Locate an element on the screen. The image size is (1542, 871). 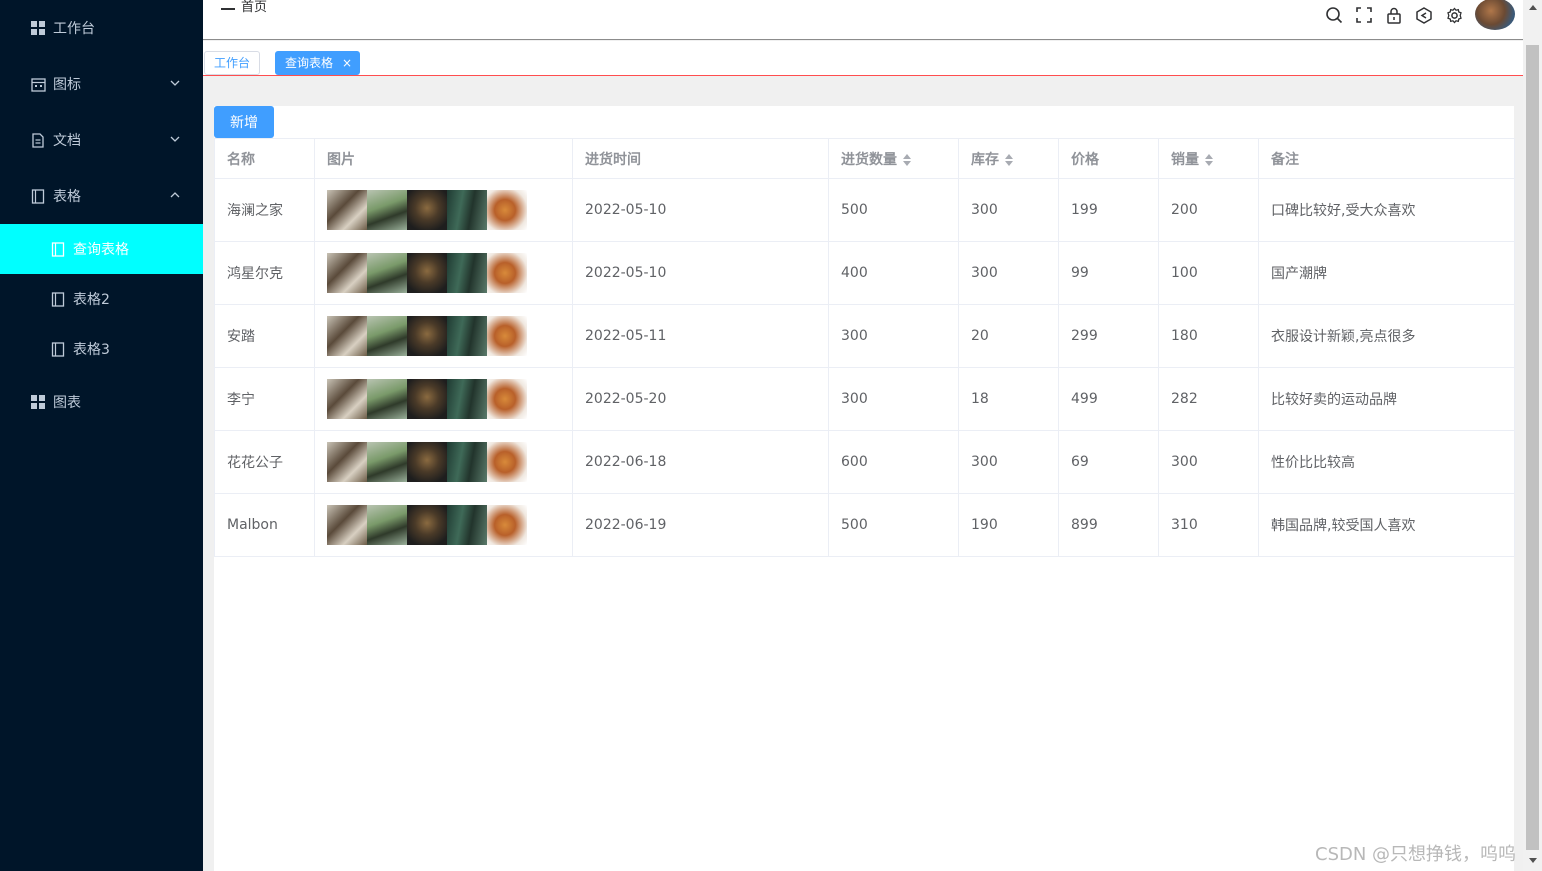
sidebar-item-charts: 图表 is located at coordinates (101, 402).